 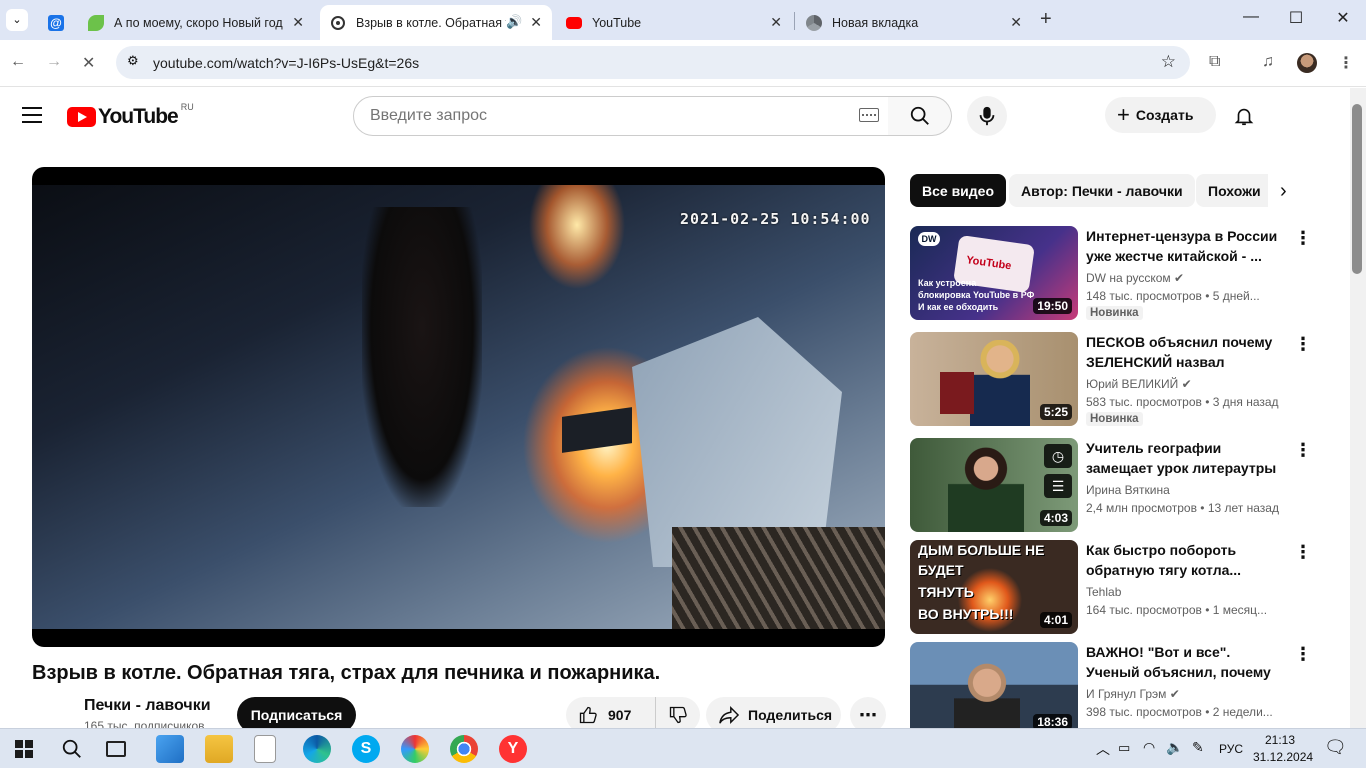 What do you see at coordinates (133, 61) in the screenshot?
I see `site-settings-icon: ⚙` at bounding box center [133, 61].